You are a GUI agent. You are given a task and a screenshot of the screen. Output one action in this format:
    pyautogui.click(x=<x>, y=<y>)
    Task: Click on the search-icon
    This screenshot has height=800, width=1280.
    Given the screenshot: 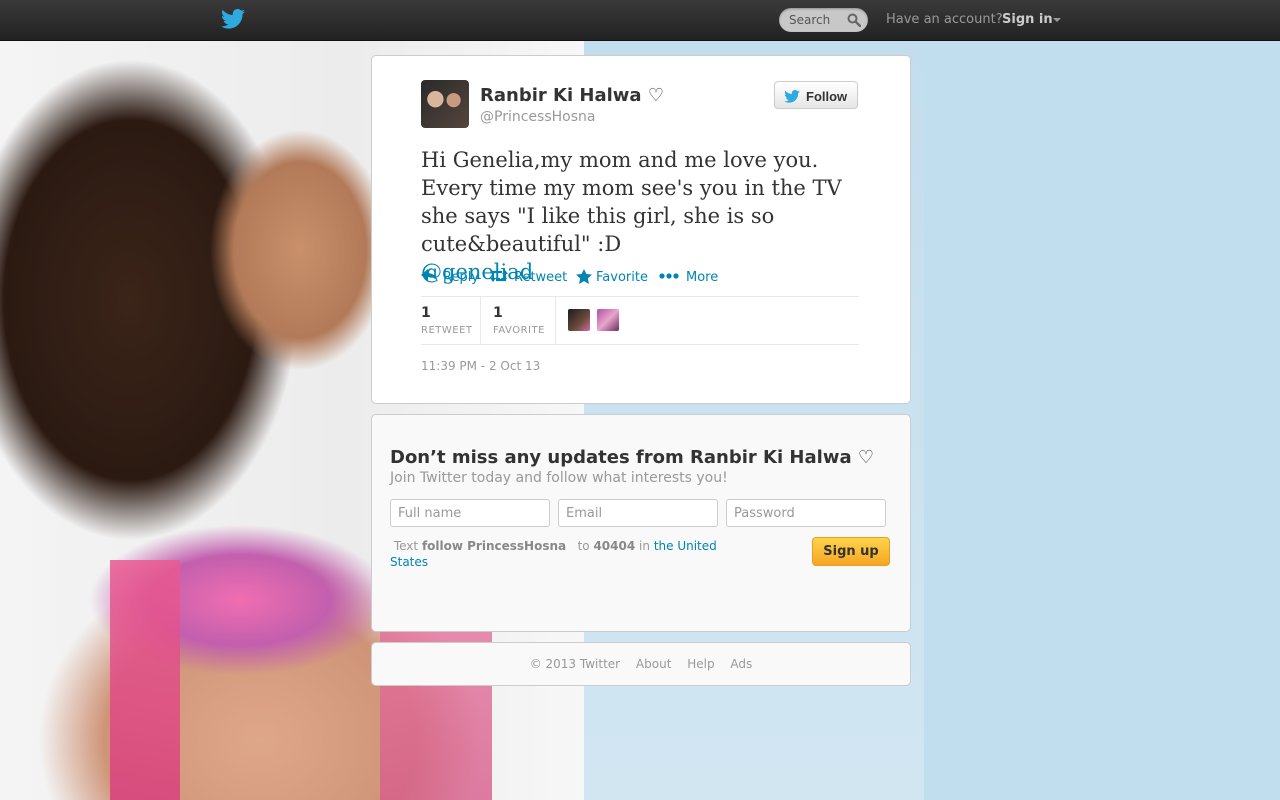 What is the action you would take?
    pyautogui.click(x=854, y=20)
    